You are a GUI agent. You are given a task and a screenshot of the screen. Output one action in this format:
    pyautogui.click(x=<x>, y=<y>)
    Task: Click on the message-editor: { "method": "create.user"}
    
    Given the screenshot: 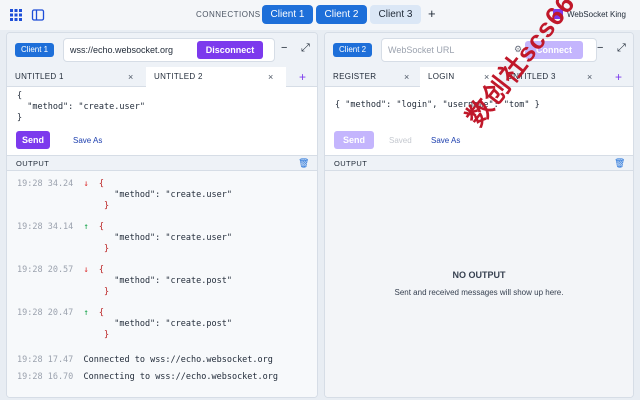 What is the action you would take?
    pyautogui.click(x=81, y=107)
    